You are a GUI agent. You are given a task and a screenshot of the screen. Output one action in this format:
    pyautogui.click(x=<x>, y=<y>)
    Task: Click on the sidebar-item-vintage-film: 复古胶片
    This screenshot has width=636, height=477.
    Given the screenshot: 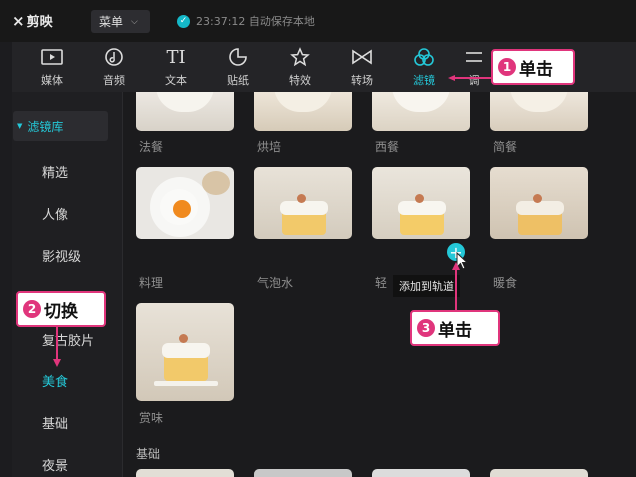 What is the action you would take?
    pyautogui.click(x=68, y=339)
    